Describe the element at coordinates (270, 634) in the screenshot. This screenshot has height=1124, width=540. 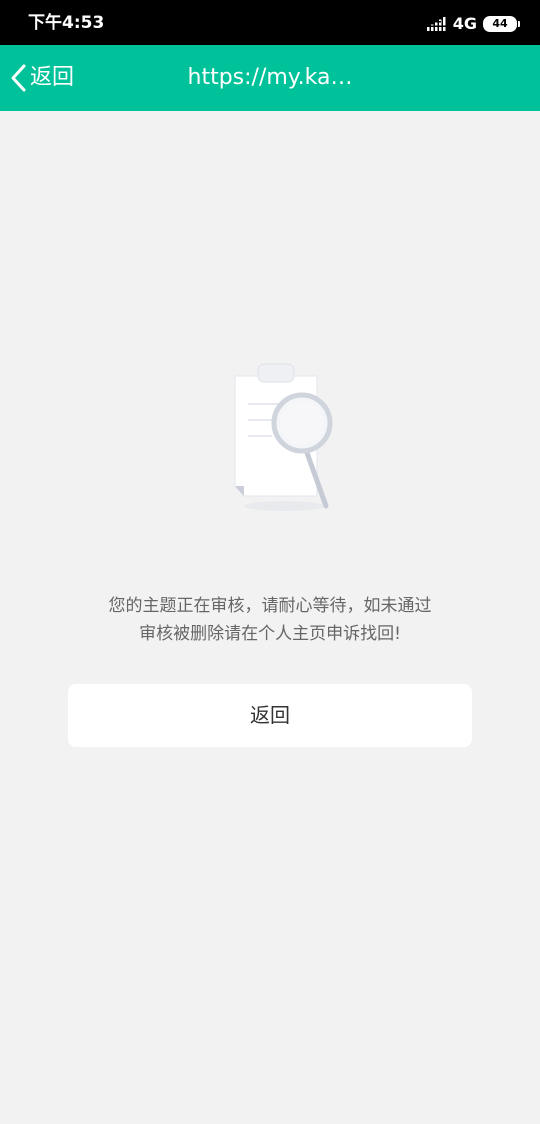
I see `review-message-line2: 审核被删除请在个人主页申诉找回!` at that location.